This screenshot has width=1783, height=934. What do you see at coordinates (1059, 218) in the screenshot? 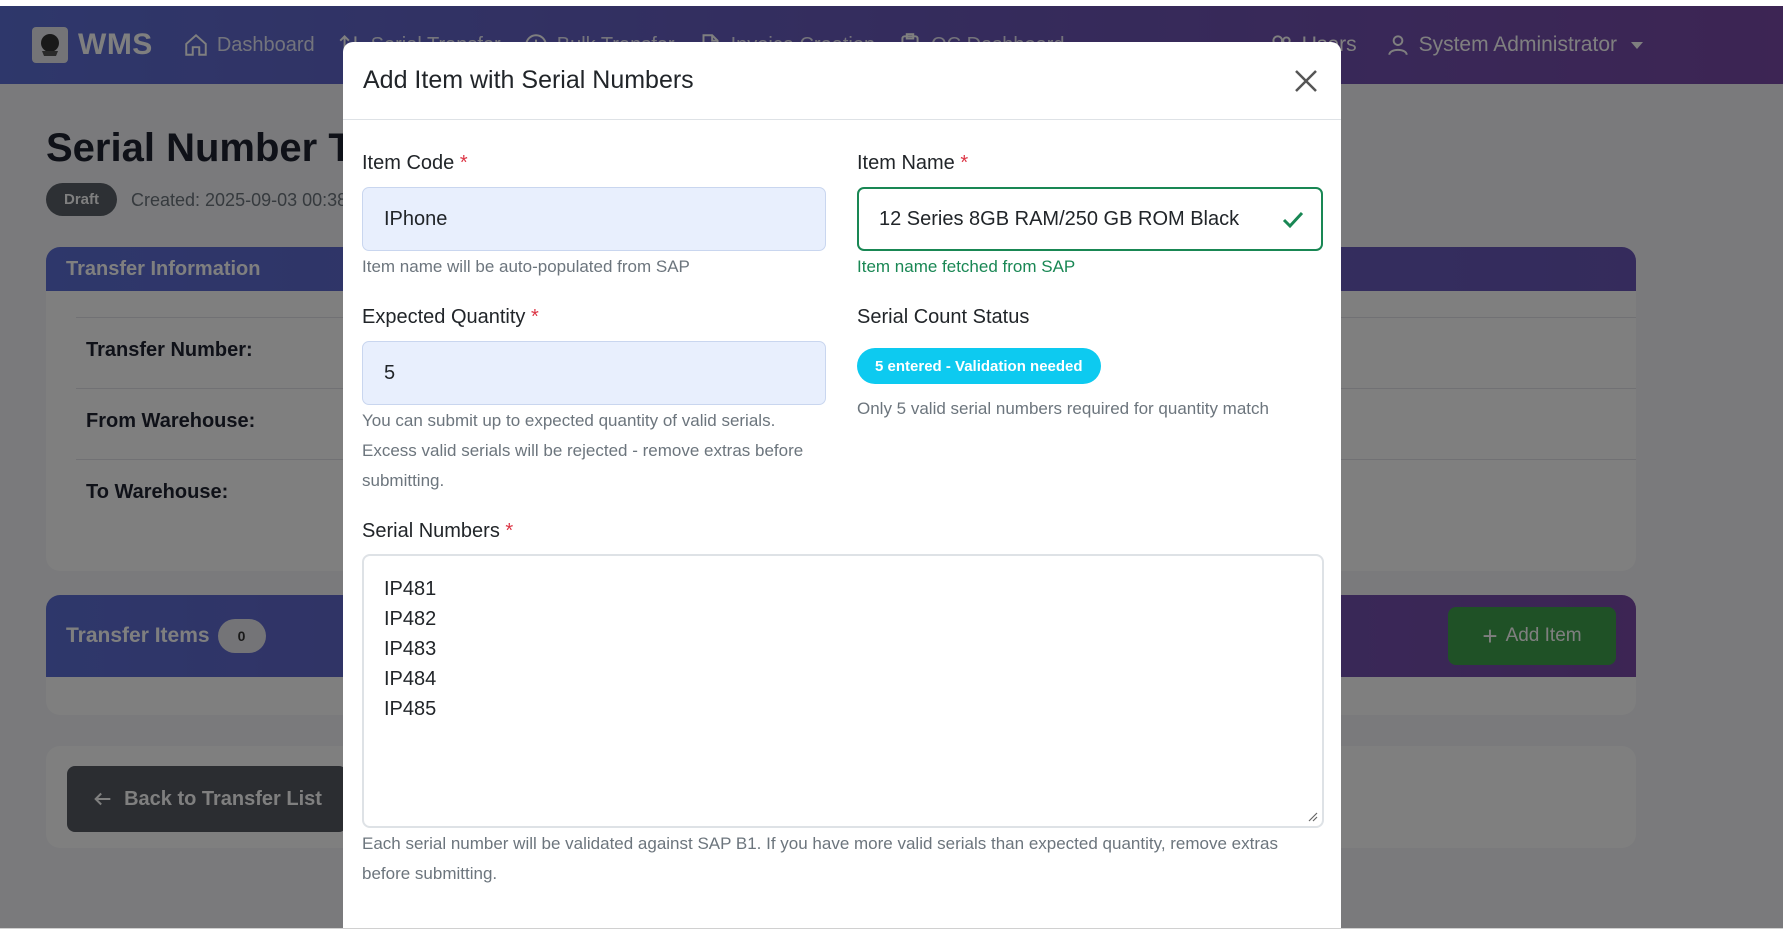
I see `item-name-value: 12 Series 8GB RAM/250 GB ROM Black` at bounding box center [1059, 218].